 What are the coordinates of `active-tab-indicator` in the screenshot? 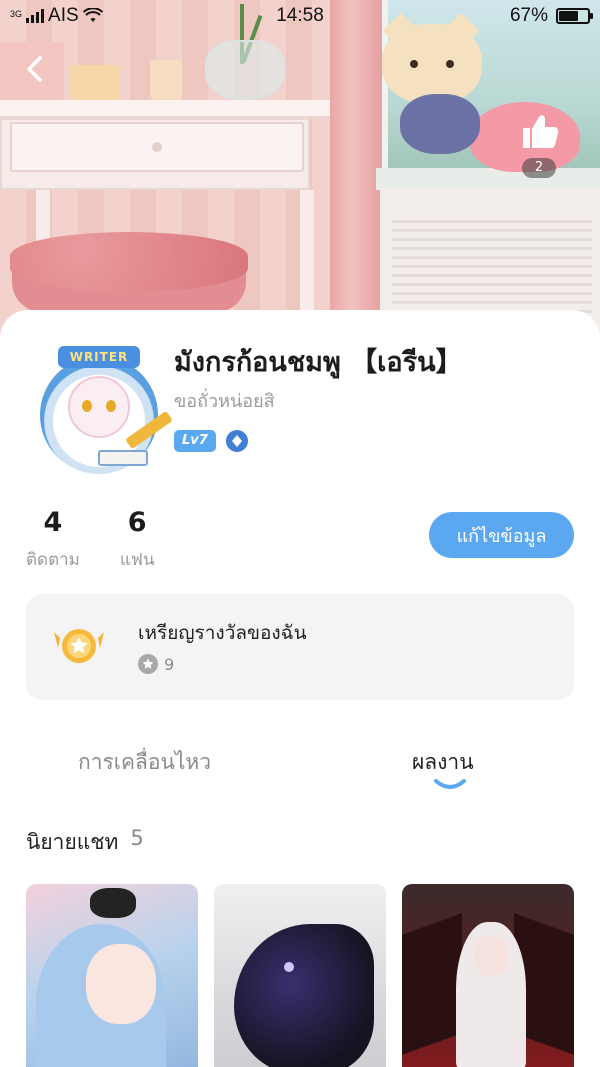 It's located at (450, 784).